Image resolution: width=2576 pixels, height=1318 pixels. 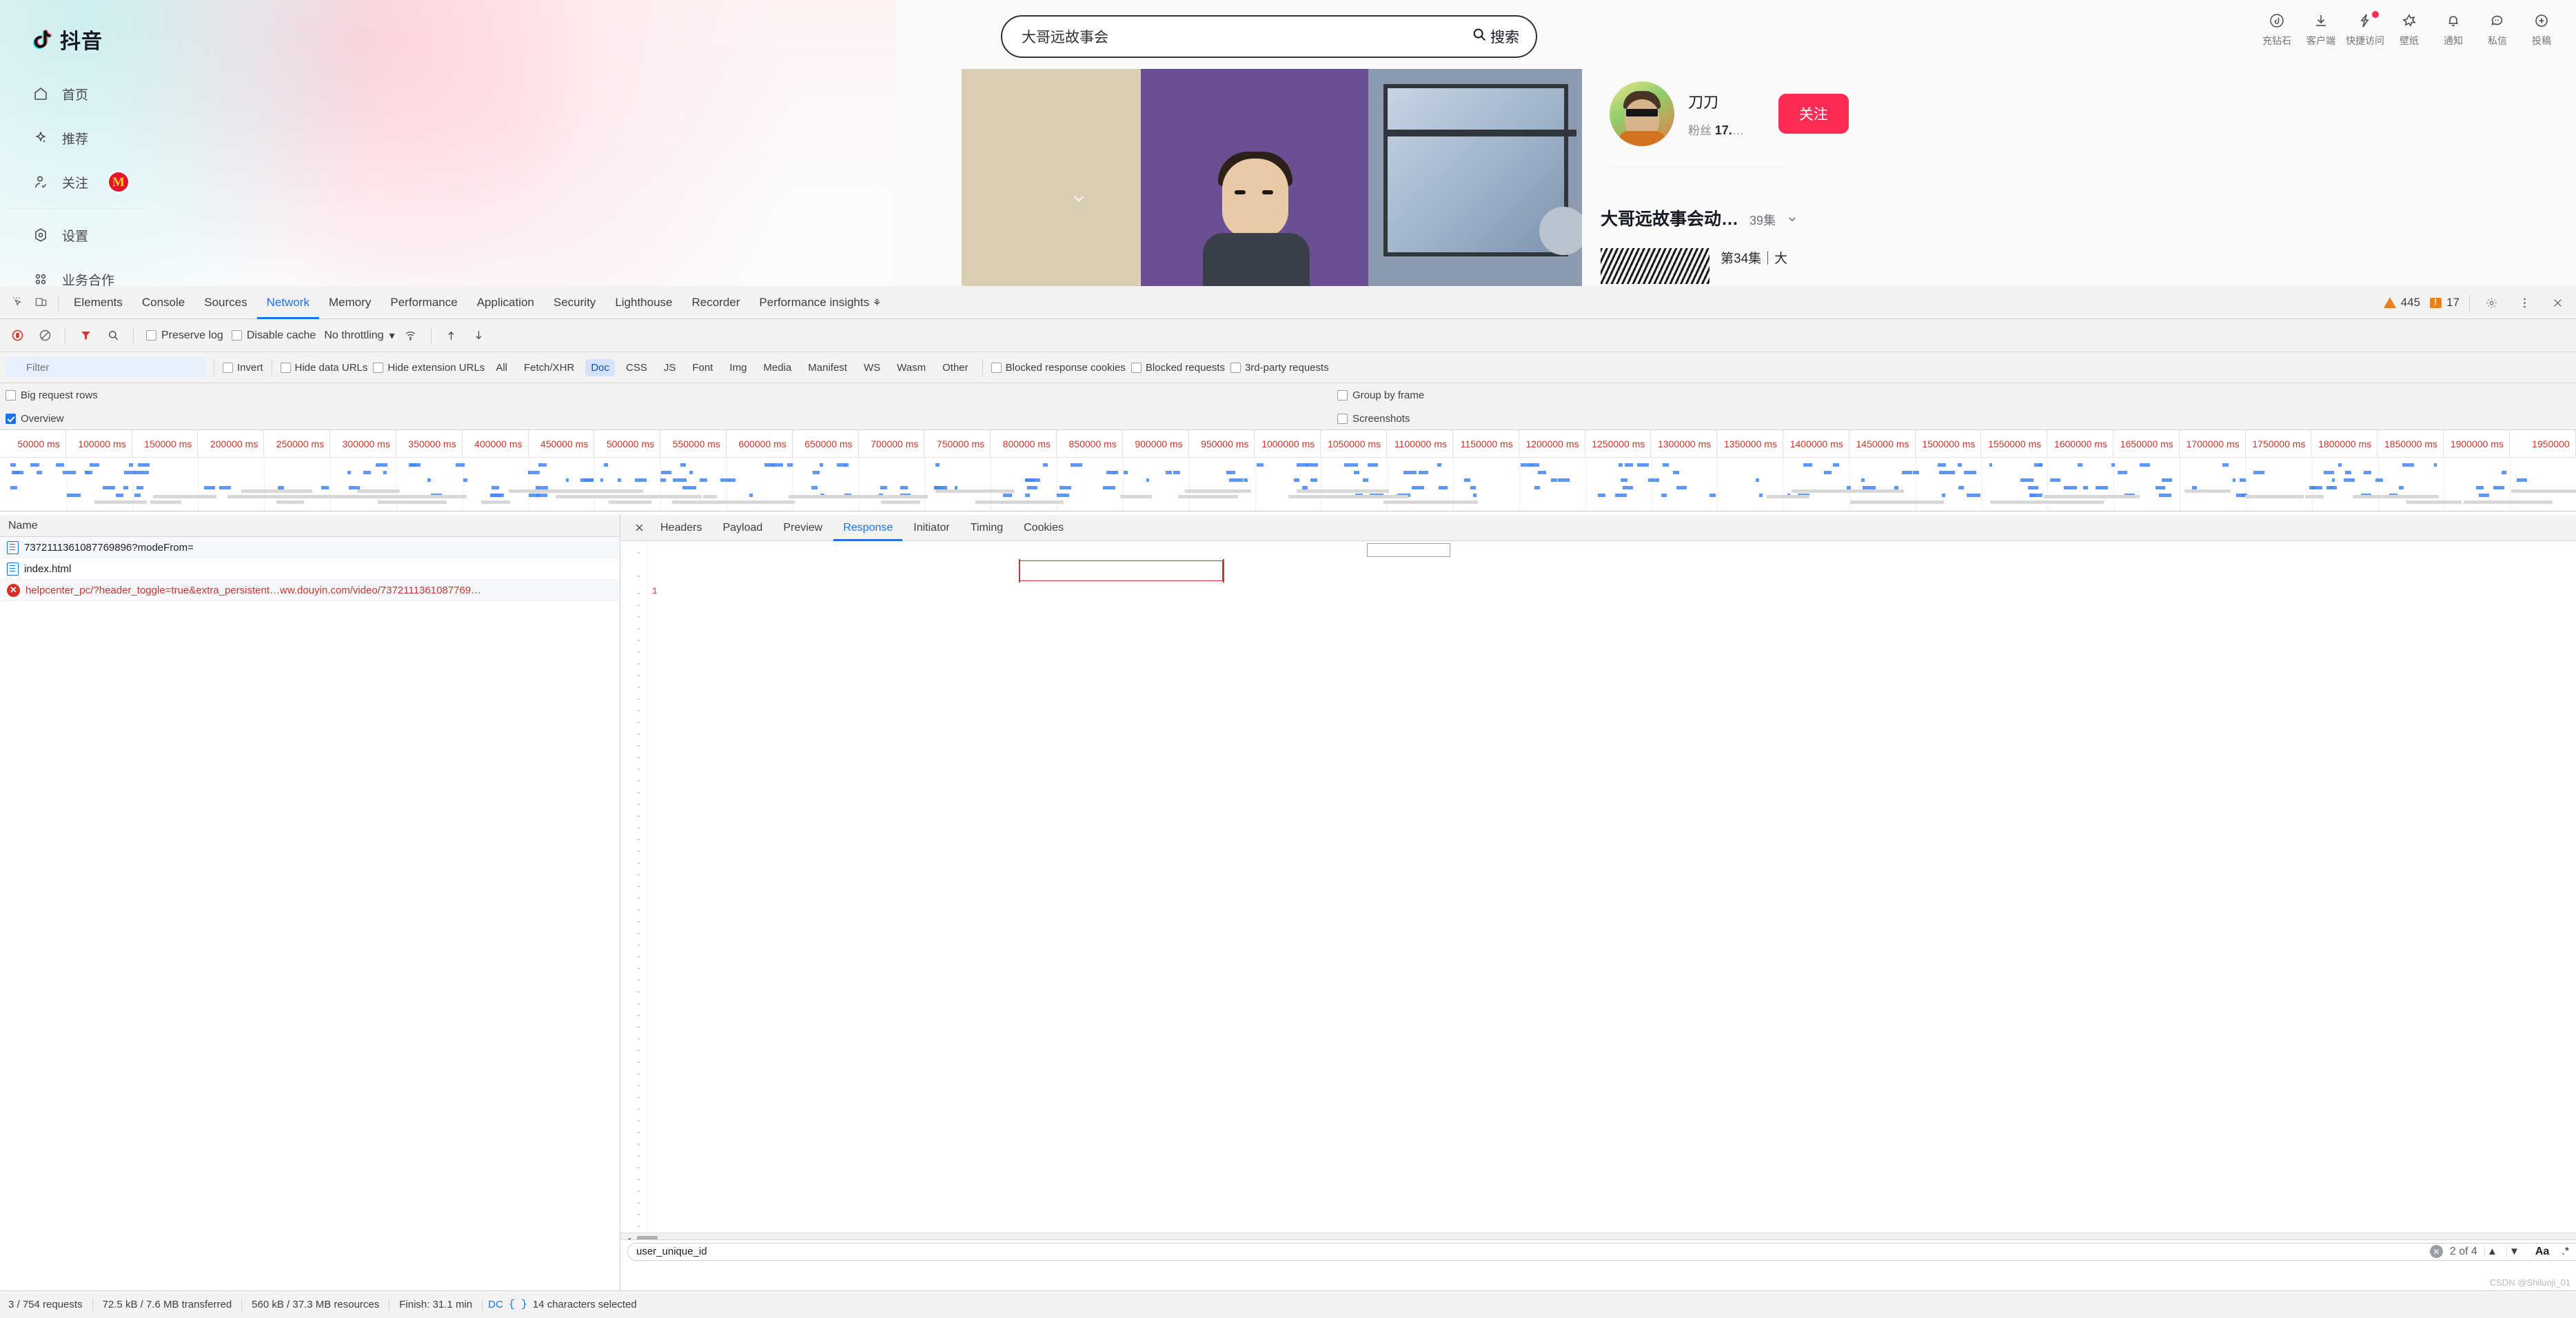 I want to click on table-row: index.html, so click(x=310, y=569).